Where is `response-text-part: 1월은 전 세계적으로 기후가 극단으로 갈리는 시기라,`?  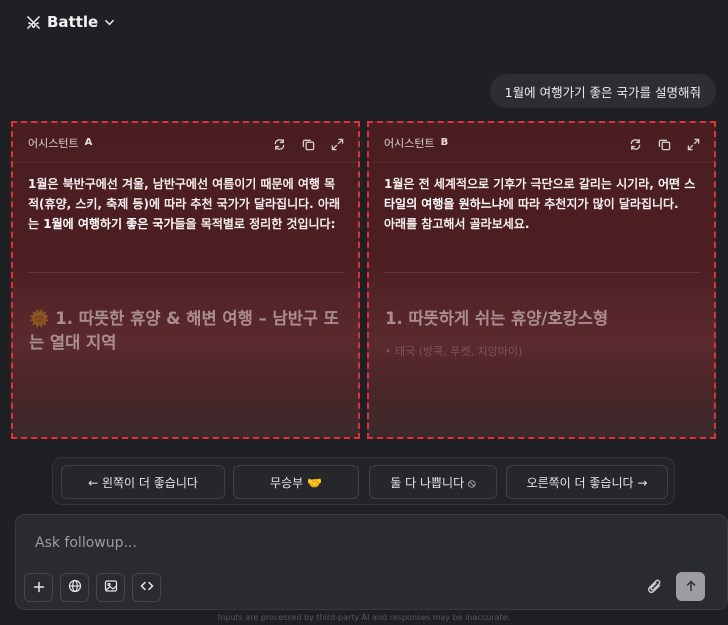 response-text-part: 1월은 전 세계적으로 기후가 극단으로 갈리는 시기라, is located at coordinates (521, 184).